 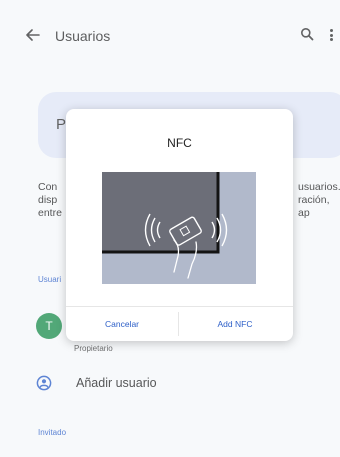 What do you see at coordinates (179, 228) in the screenshot?
I see `nfc-tap-card-illustration` at bounding box center [179, 228].